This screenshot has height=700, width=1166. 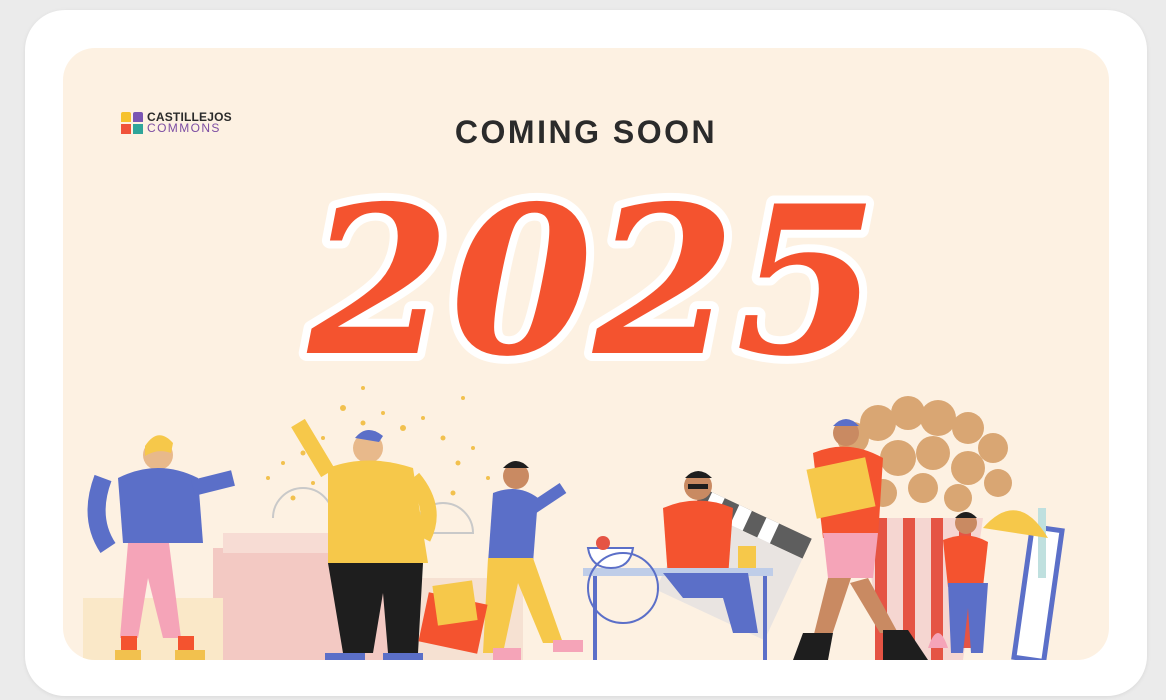 I want to click on person-seated-at-table, so click(x=678, y=565).